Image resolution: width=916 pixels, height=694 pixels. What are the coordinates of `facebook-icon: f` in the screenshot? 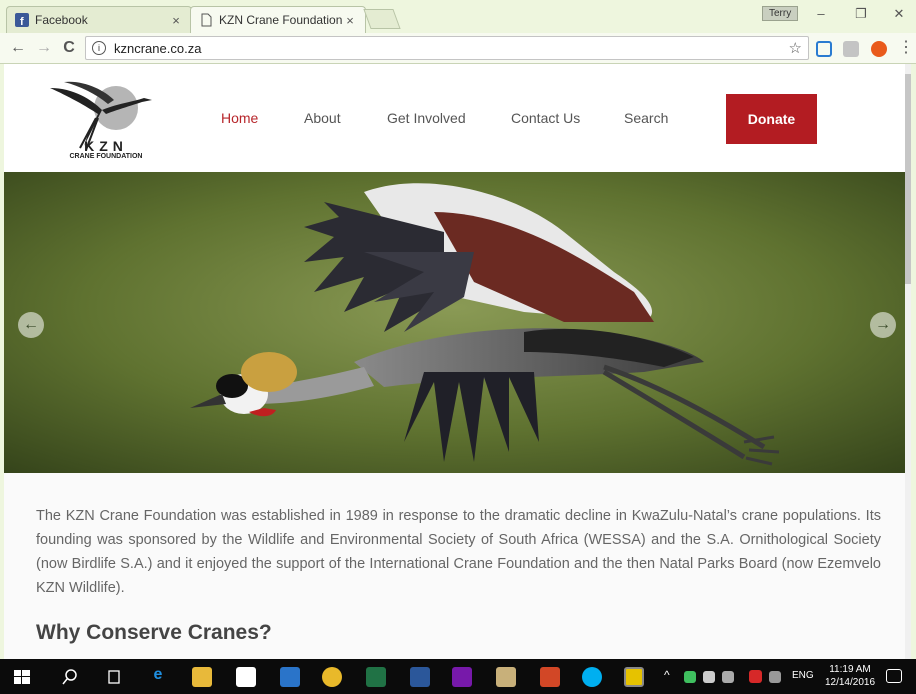 It's located at (22, 20).